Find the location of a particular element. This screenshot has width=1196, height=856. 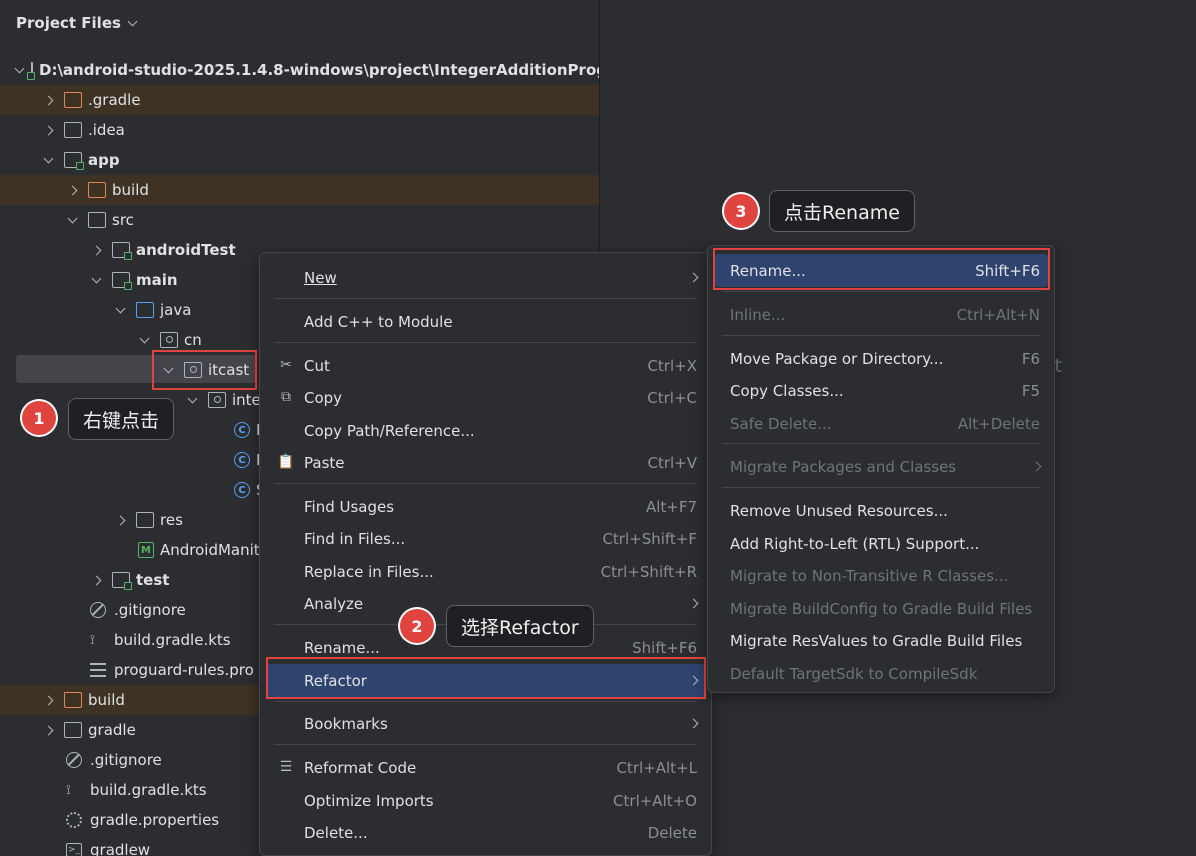

tree-node-label: androidTest is located at coordinates (186, 250).